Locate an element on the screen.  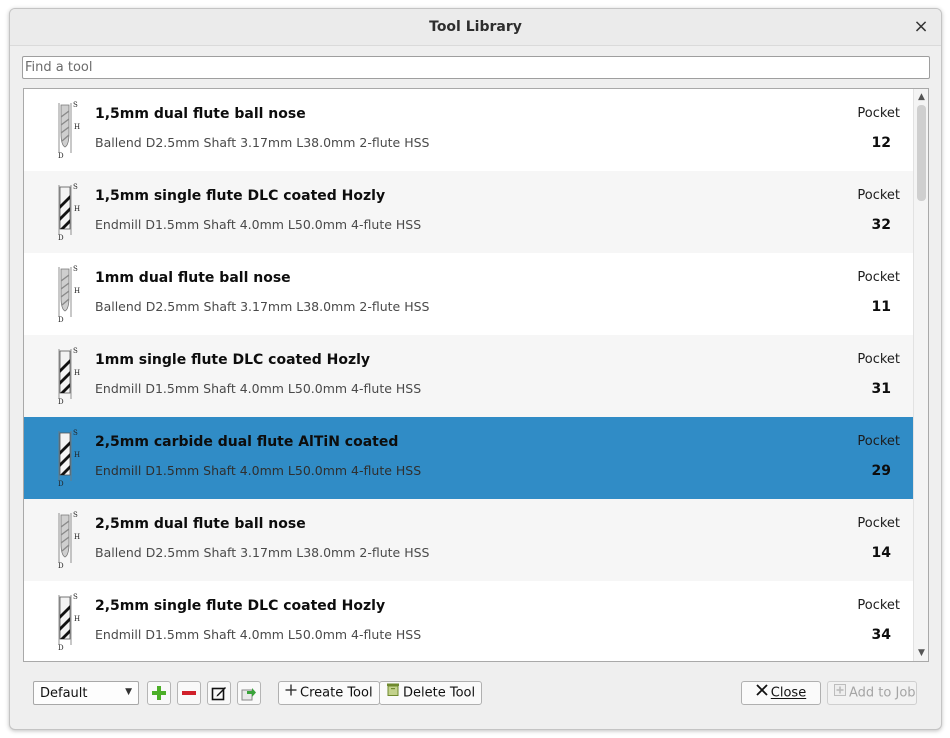
create-tool-label: Create Tool is located at coordinates (336, 693).